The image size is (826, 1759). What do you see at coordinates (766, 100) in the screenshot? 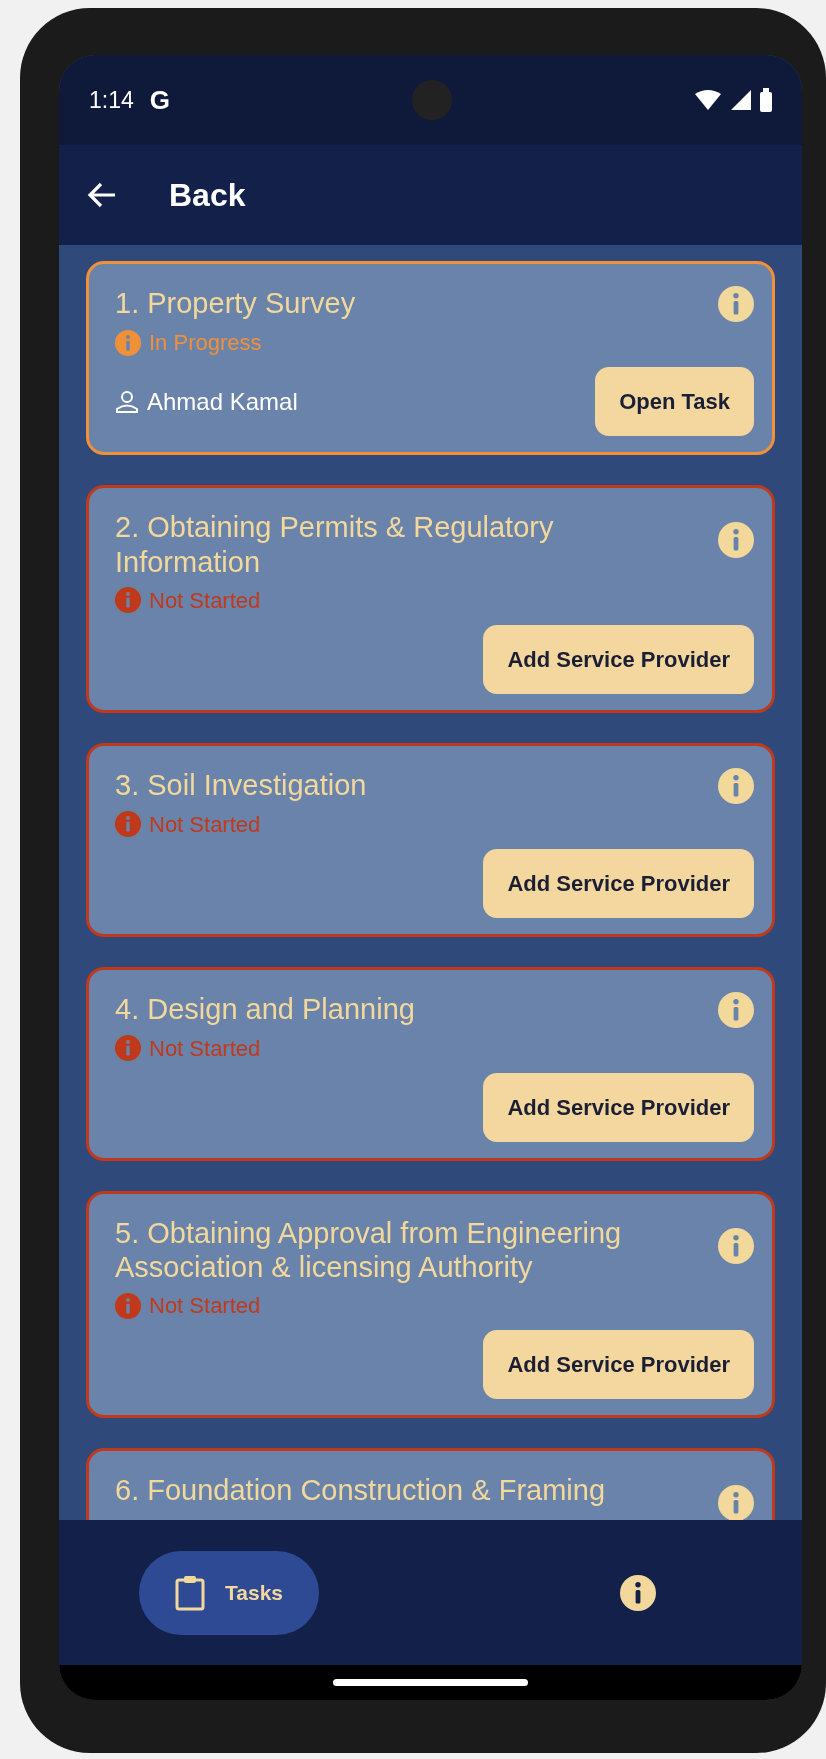
I see `battery-icon` at bounding box center [766, 100].